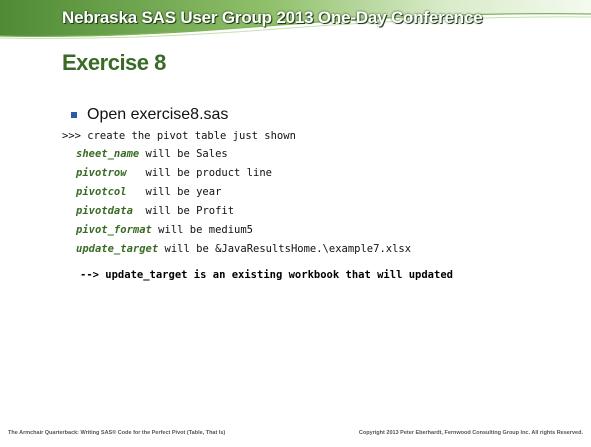 This screenshot has width=591, height=447. I want to click on prompt-line: >>> create the pivot table just shown, so click(179, 136).